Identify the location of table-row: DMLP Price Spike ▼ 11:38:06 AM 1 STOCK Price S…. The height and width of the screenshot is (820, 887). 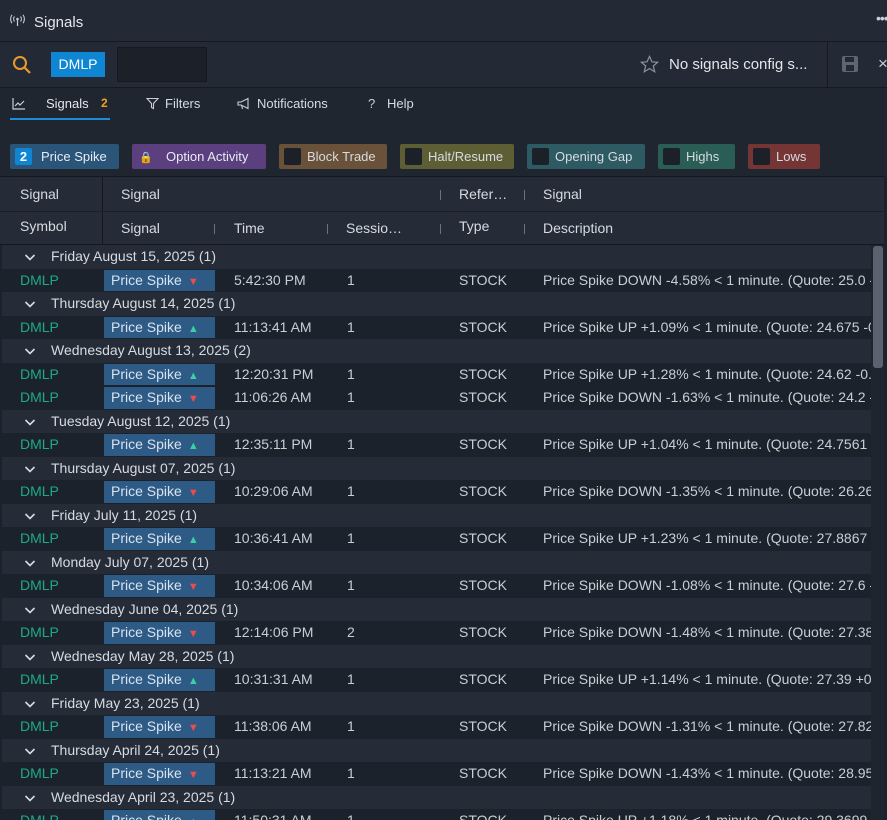
(436, 727).